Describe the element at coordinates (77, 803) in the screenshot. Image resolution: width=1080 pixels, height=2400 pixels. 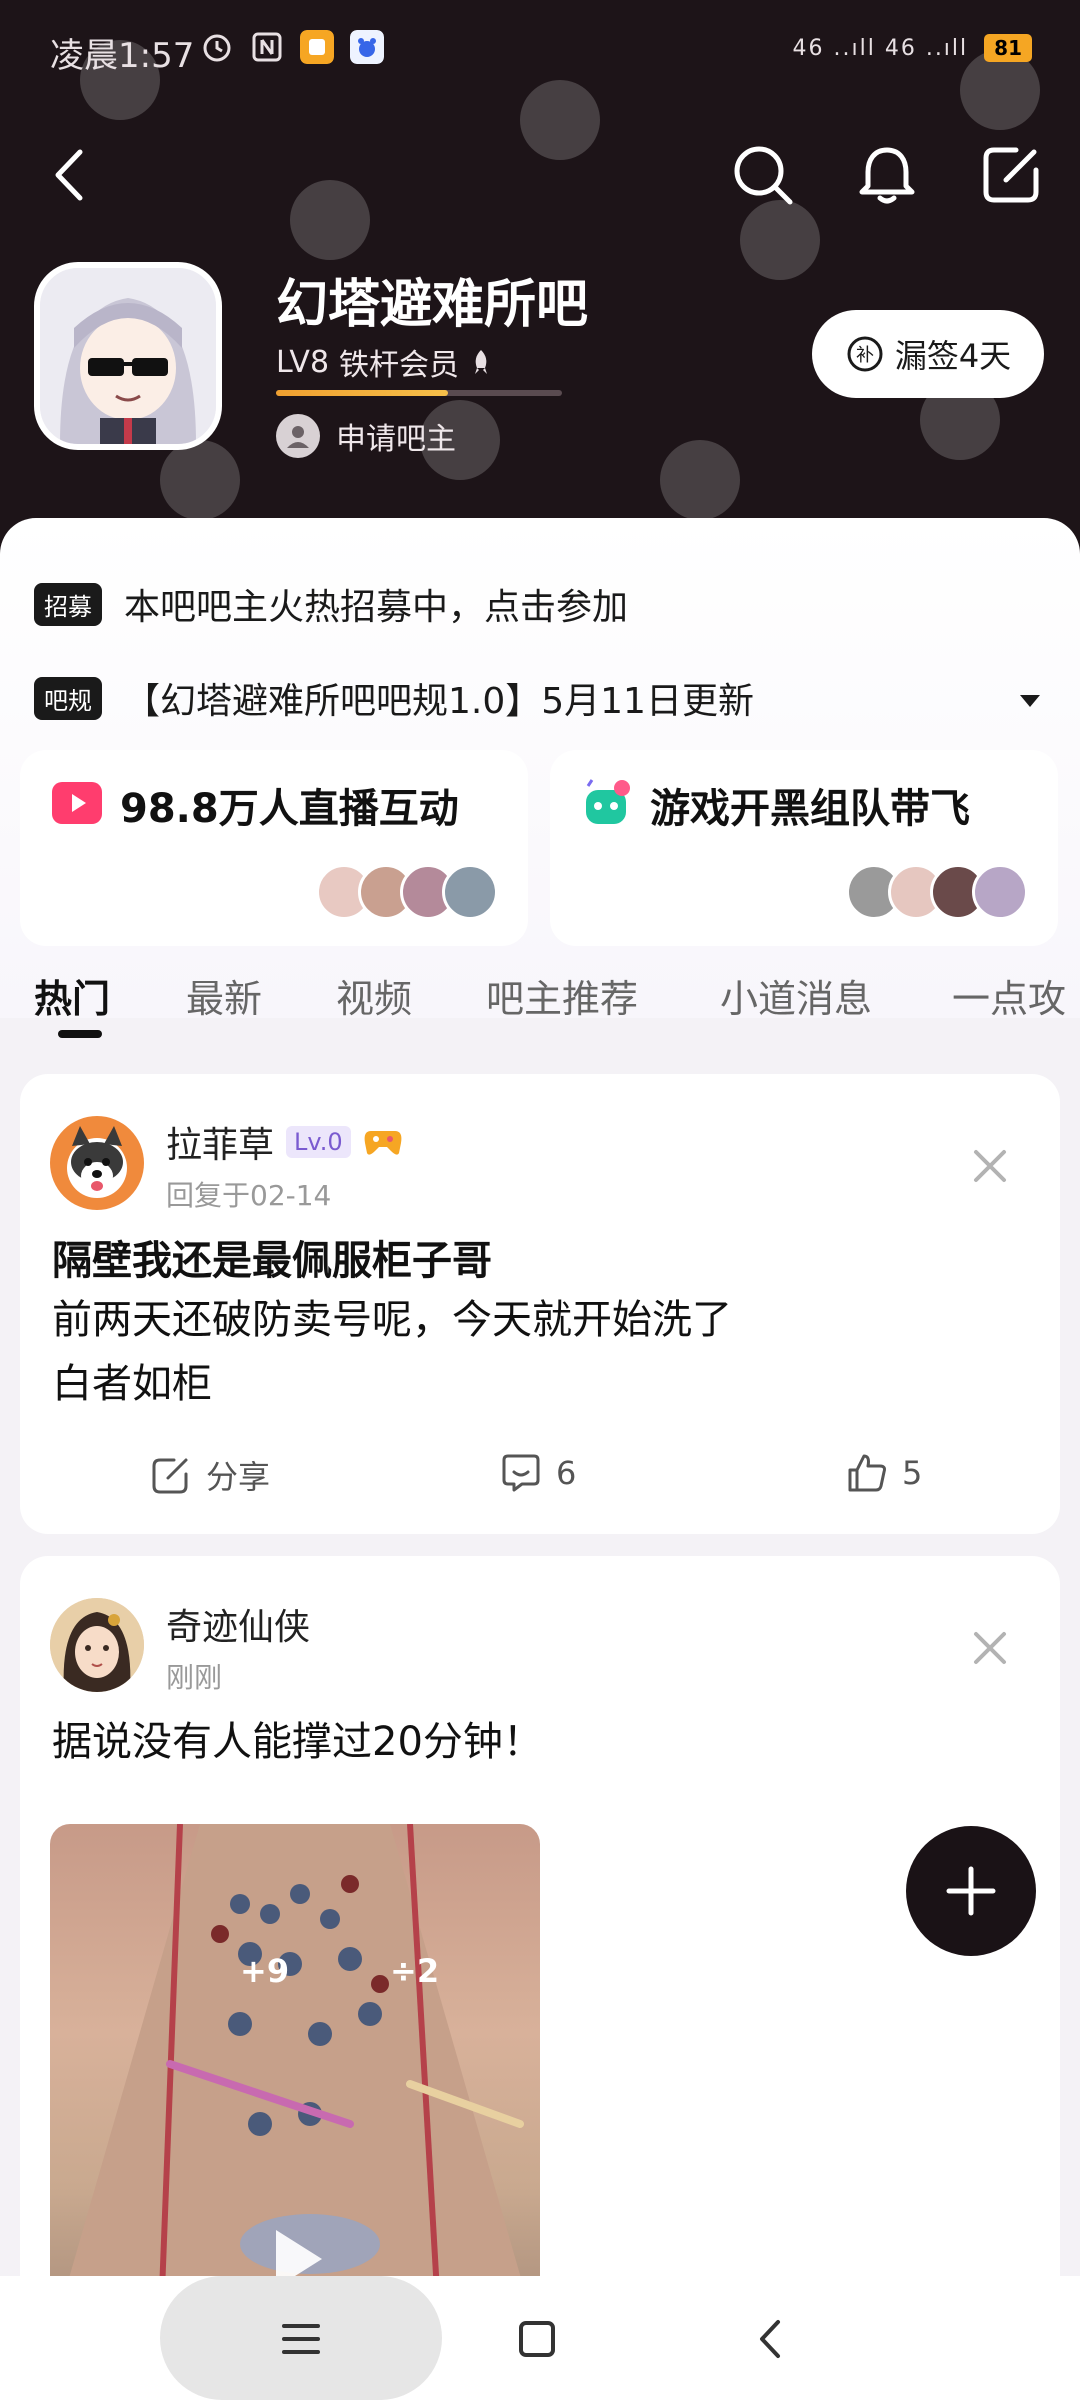
I see `live-video-icon` at that location.